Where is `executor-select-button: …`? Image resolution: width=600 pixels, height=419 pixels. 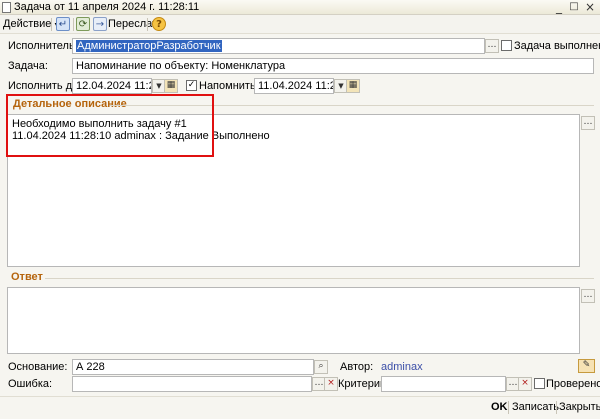
executor-select-button: … is located at coordinates (492, 46).